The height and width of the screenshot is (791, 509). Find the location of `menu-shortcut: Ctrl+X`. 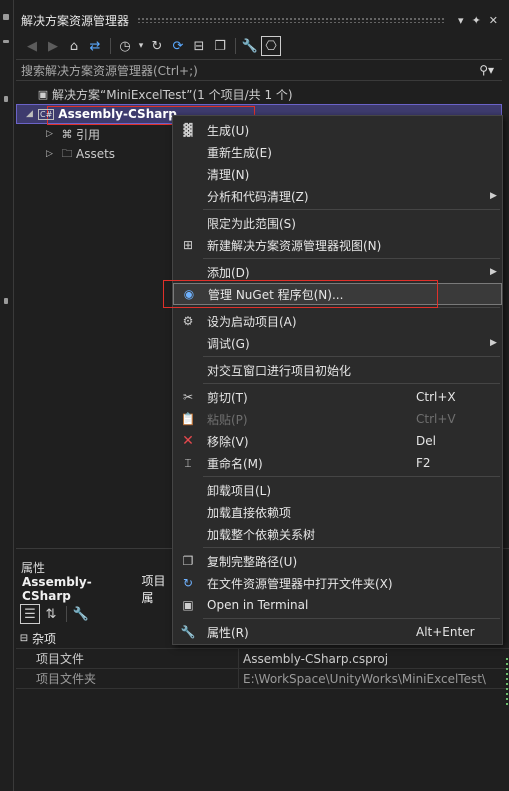

menu-shortcut: Ctrl+X is located at coordinates (436, 397).